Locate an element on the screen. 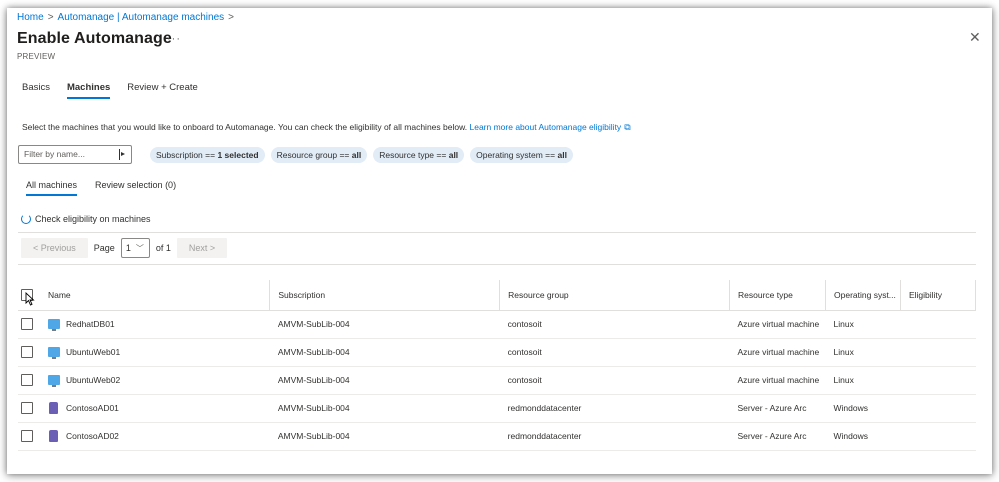 The width and height of the screenshot is (999, 482). page-title: Enable Automanage is located at coordinates (94, 38).